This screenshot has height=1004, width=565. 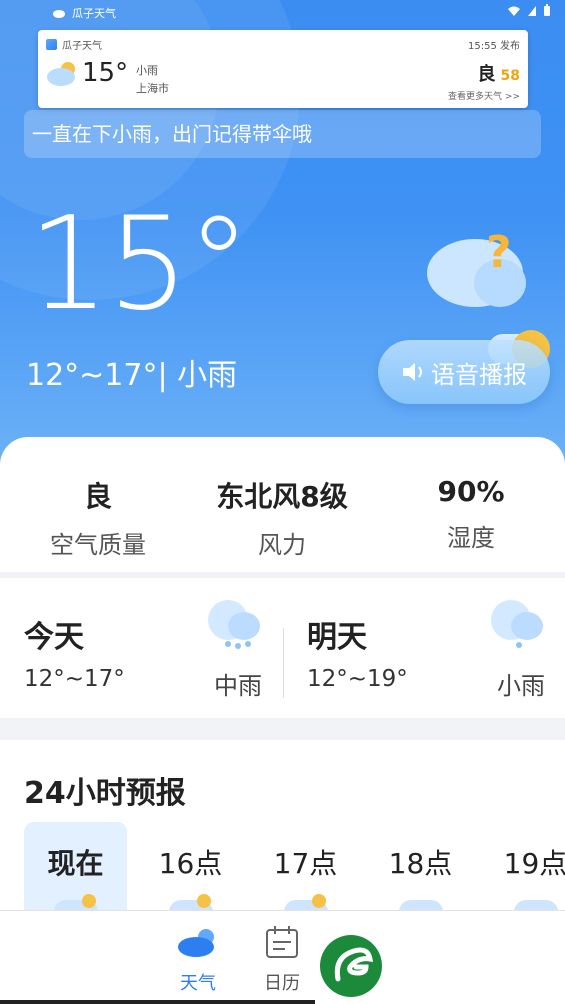 What do you see at coordinates (494, 46) in the screenshot?
I see `publish-time: 15:55 发布` at bounding box center [494, 46].